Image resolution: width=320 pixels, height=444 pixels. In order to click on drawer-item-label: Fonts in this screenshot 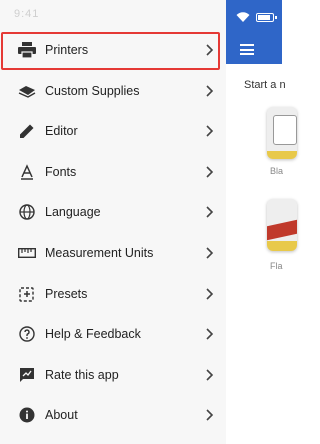, I will do `click(61, 172)`.